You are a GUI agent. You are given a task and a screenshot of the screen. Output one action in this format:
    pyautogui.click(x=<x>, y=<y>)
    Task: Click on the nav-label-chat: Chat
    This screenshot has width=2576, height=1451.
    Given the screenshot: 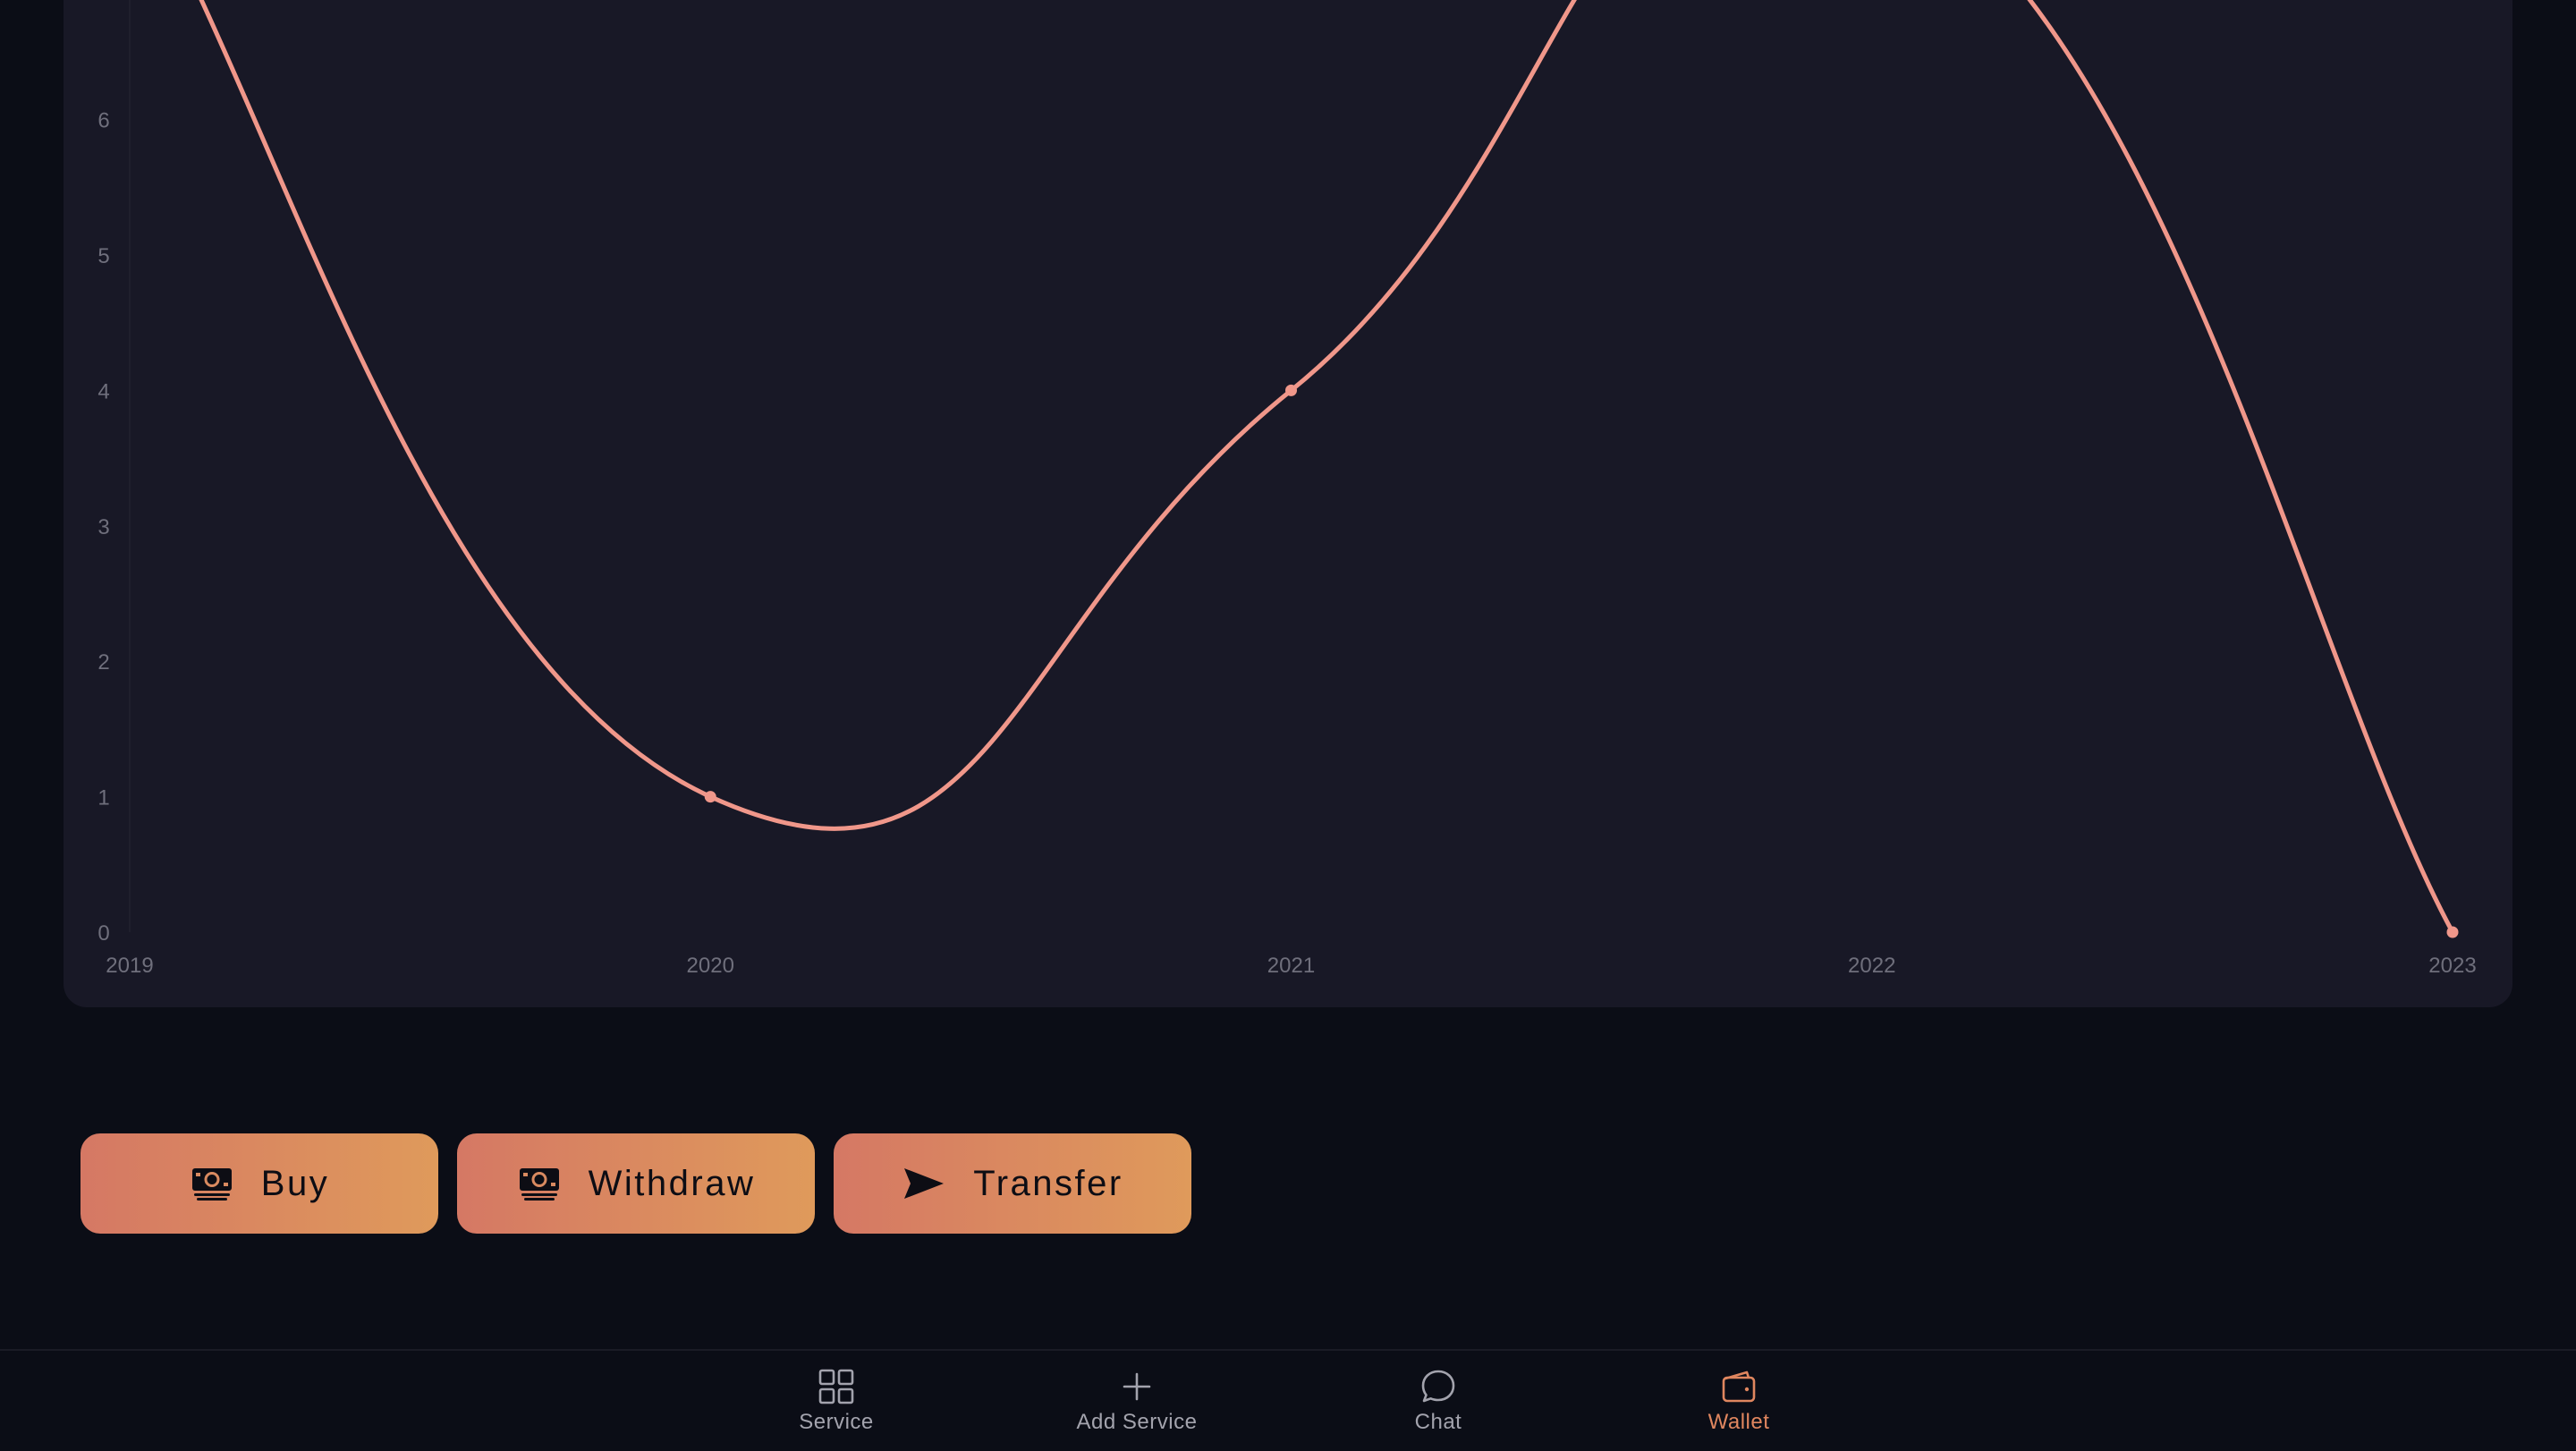 What is the action you would take?
    pyautogui.click(x=1438, y=1422)
    